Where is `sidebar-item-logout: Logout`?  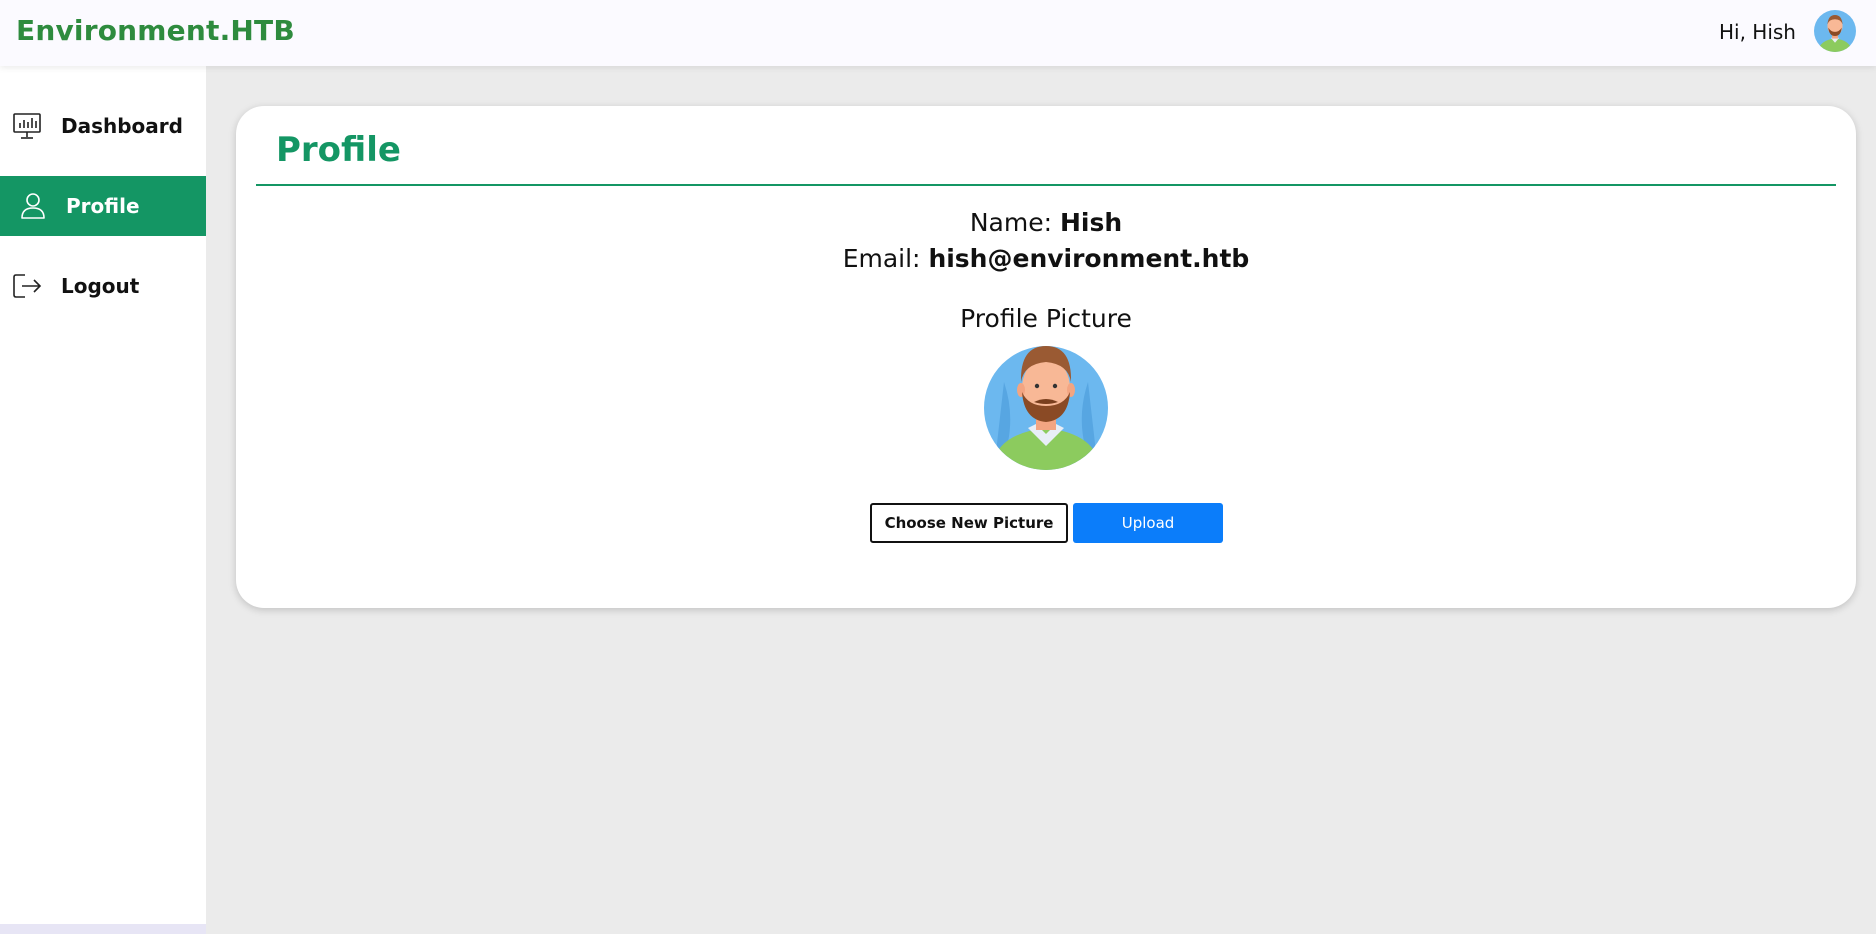
sidebar-item-logout: Logout is located at coordinates (103, 286).